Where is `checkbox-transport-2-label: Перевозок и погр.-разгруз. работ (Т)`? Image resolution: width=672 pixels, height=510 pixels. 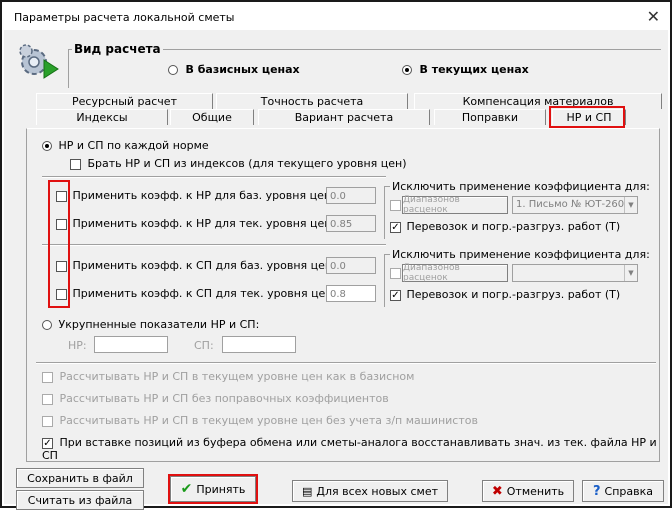
checkbox-transport-2-label: Перевозок и погр.-разгруз. работ (Т) is located at coordinates (513, 294).